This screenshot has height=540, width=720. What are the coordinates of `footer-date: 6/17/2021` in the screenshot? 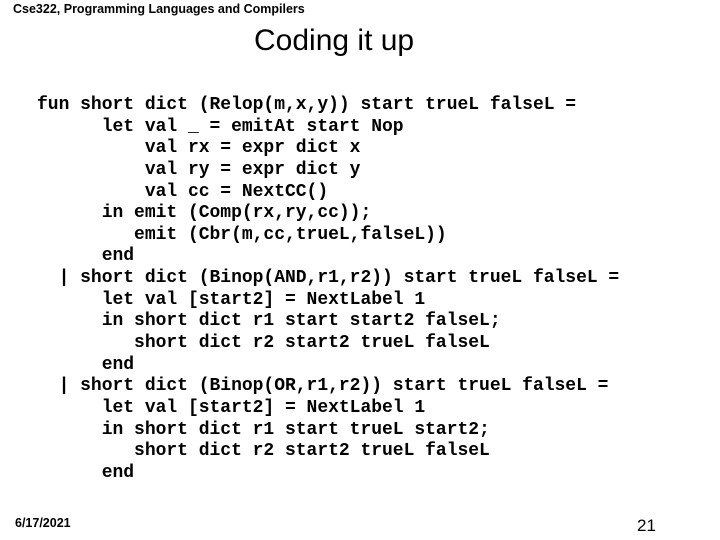 It's located at (43, 523).